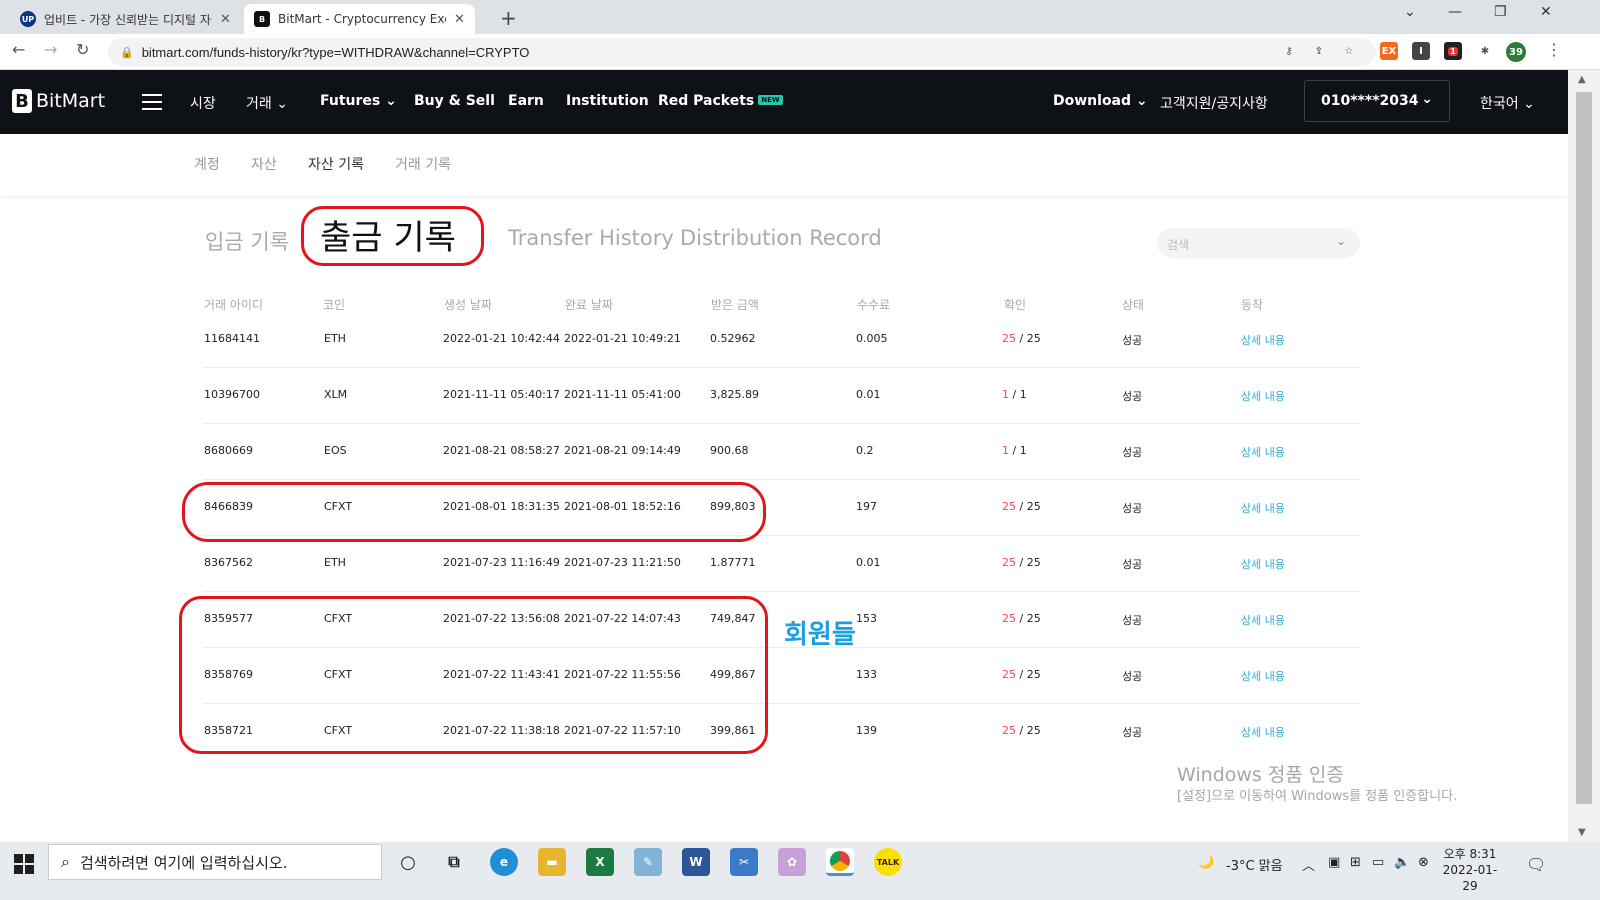 Image resolution: width=1600 pixels, height=900 pixels. What do you see at coordinates (1258, 243) in the screenshot?
I see `search-select: 검색 ⌄` at bounding box center [1258, 243].